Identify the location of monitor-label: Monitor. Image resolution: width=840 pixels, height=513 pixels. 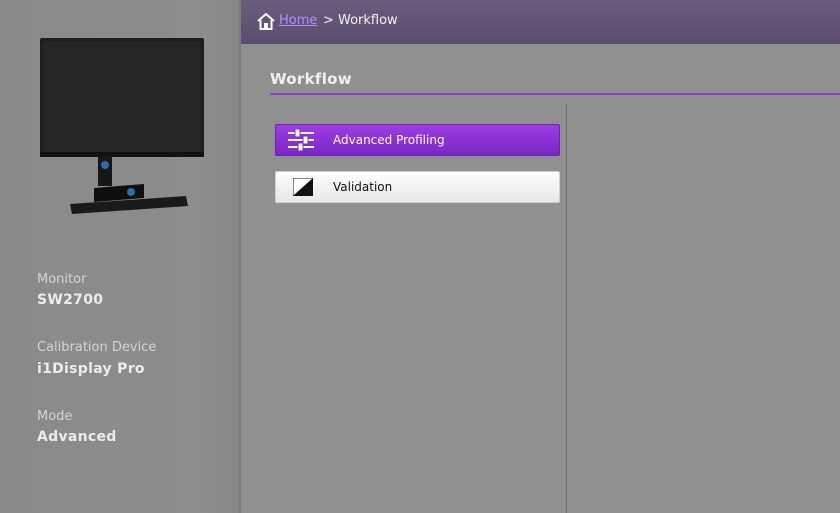
(62, 279).